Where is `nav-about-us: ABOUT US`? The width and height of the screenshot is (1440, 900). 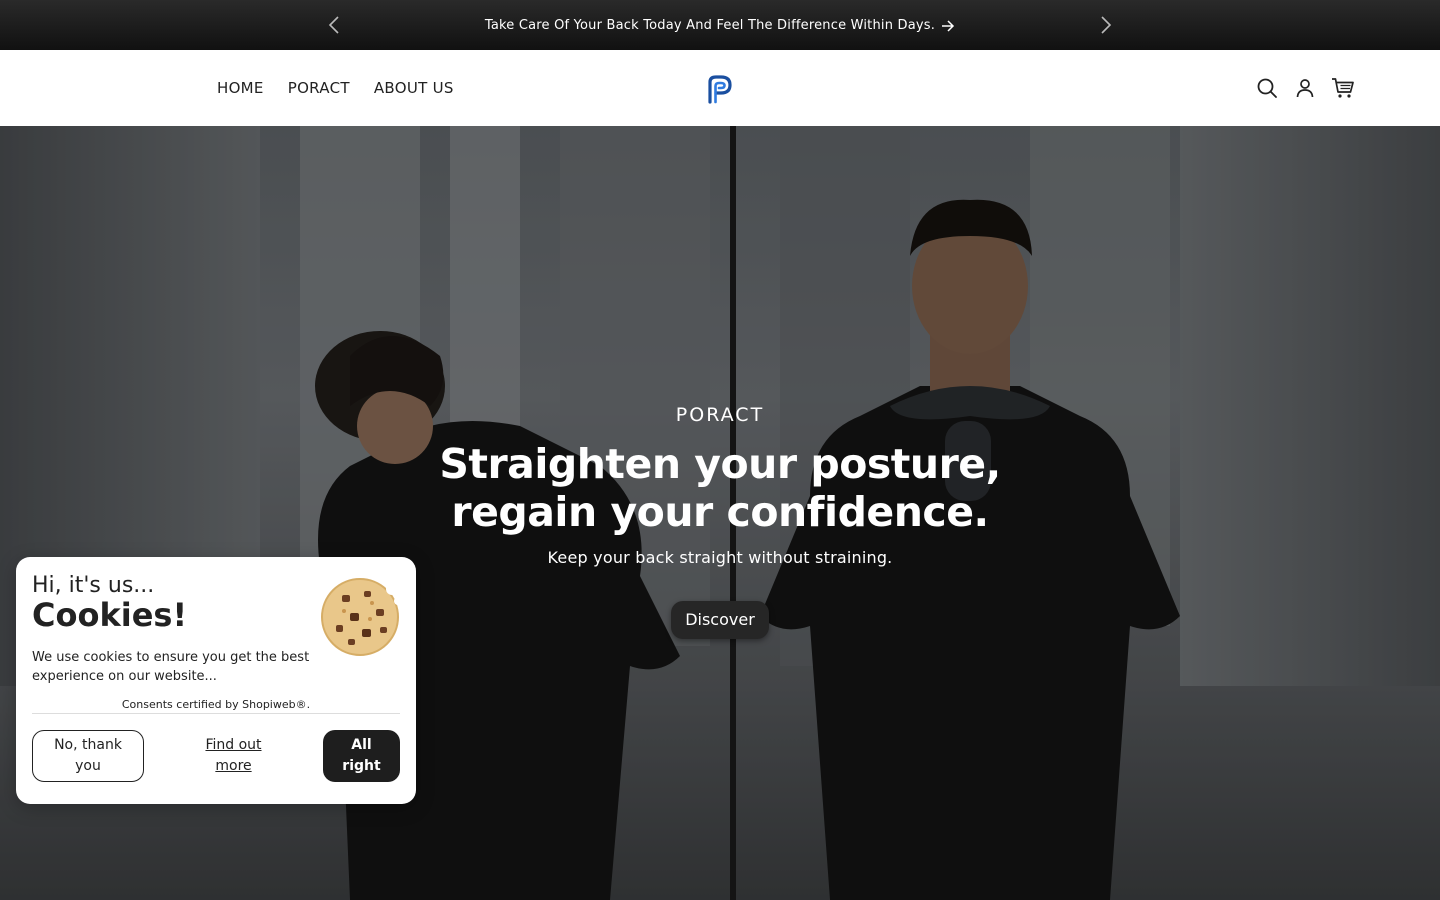
nav-about-us: ABOUT US is located at coordinates (414, 88).